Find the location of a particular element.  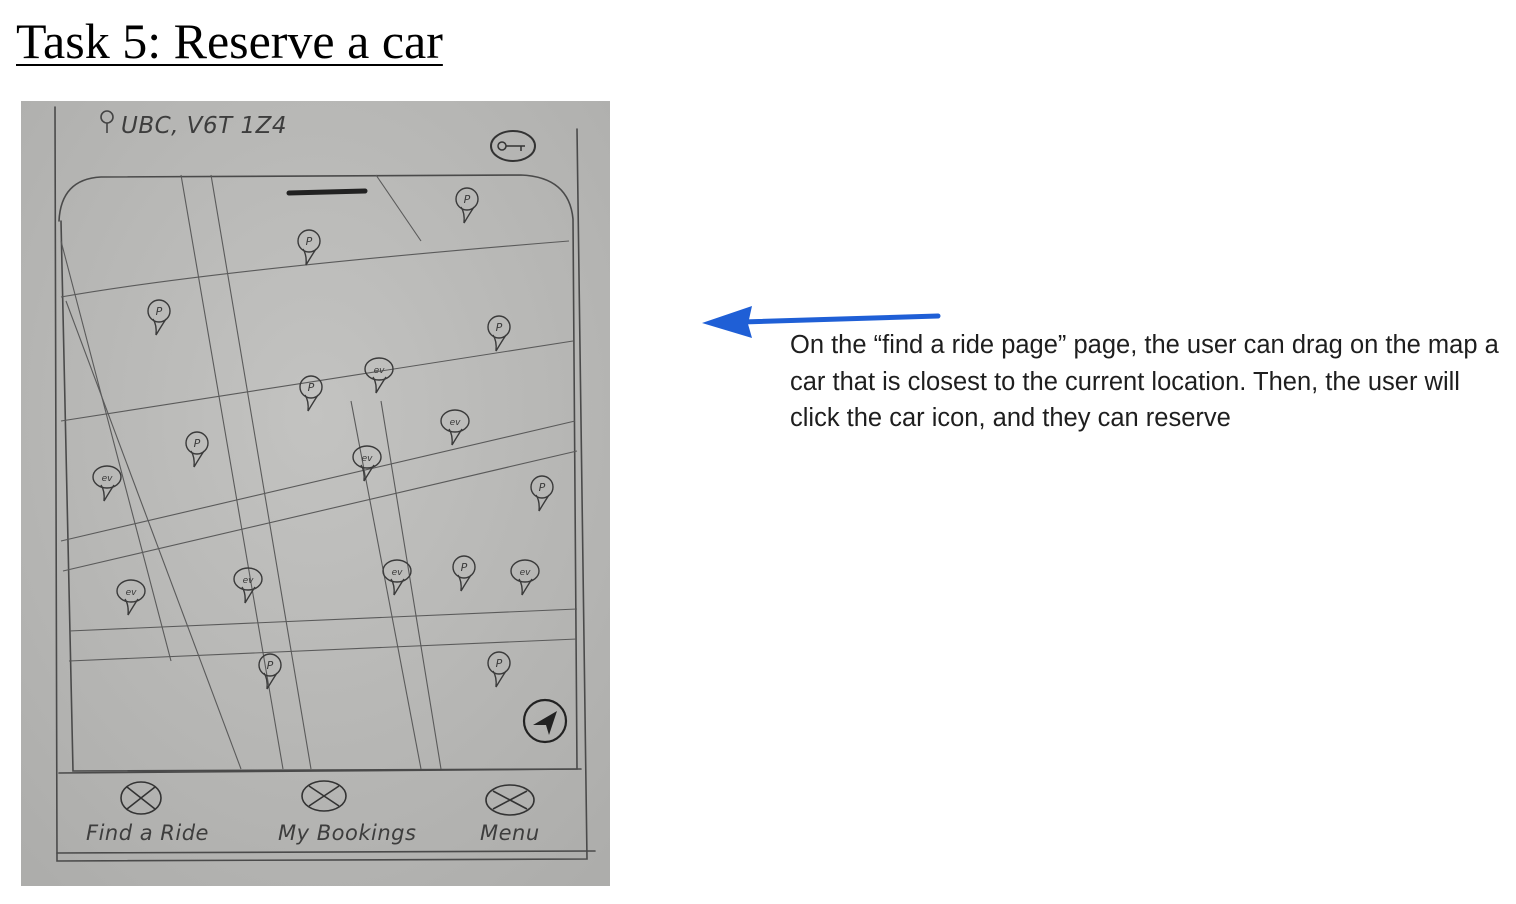

current-location-label: UBC, V6T 1Z4 is located at coordinates (204, 126).